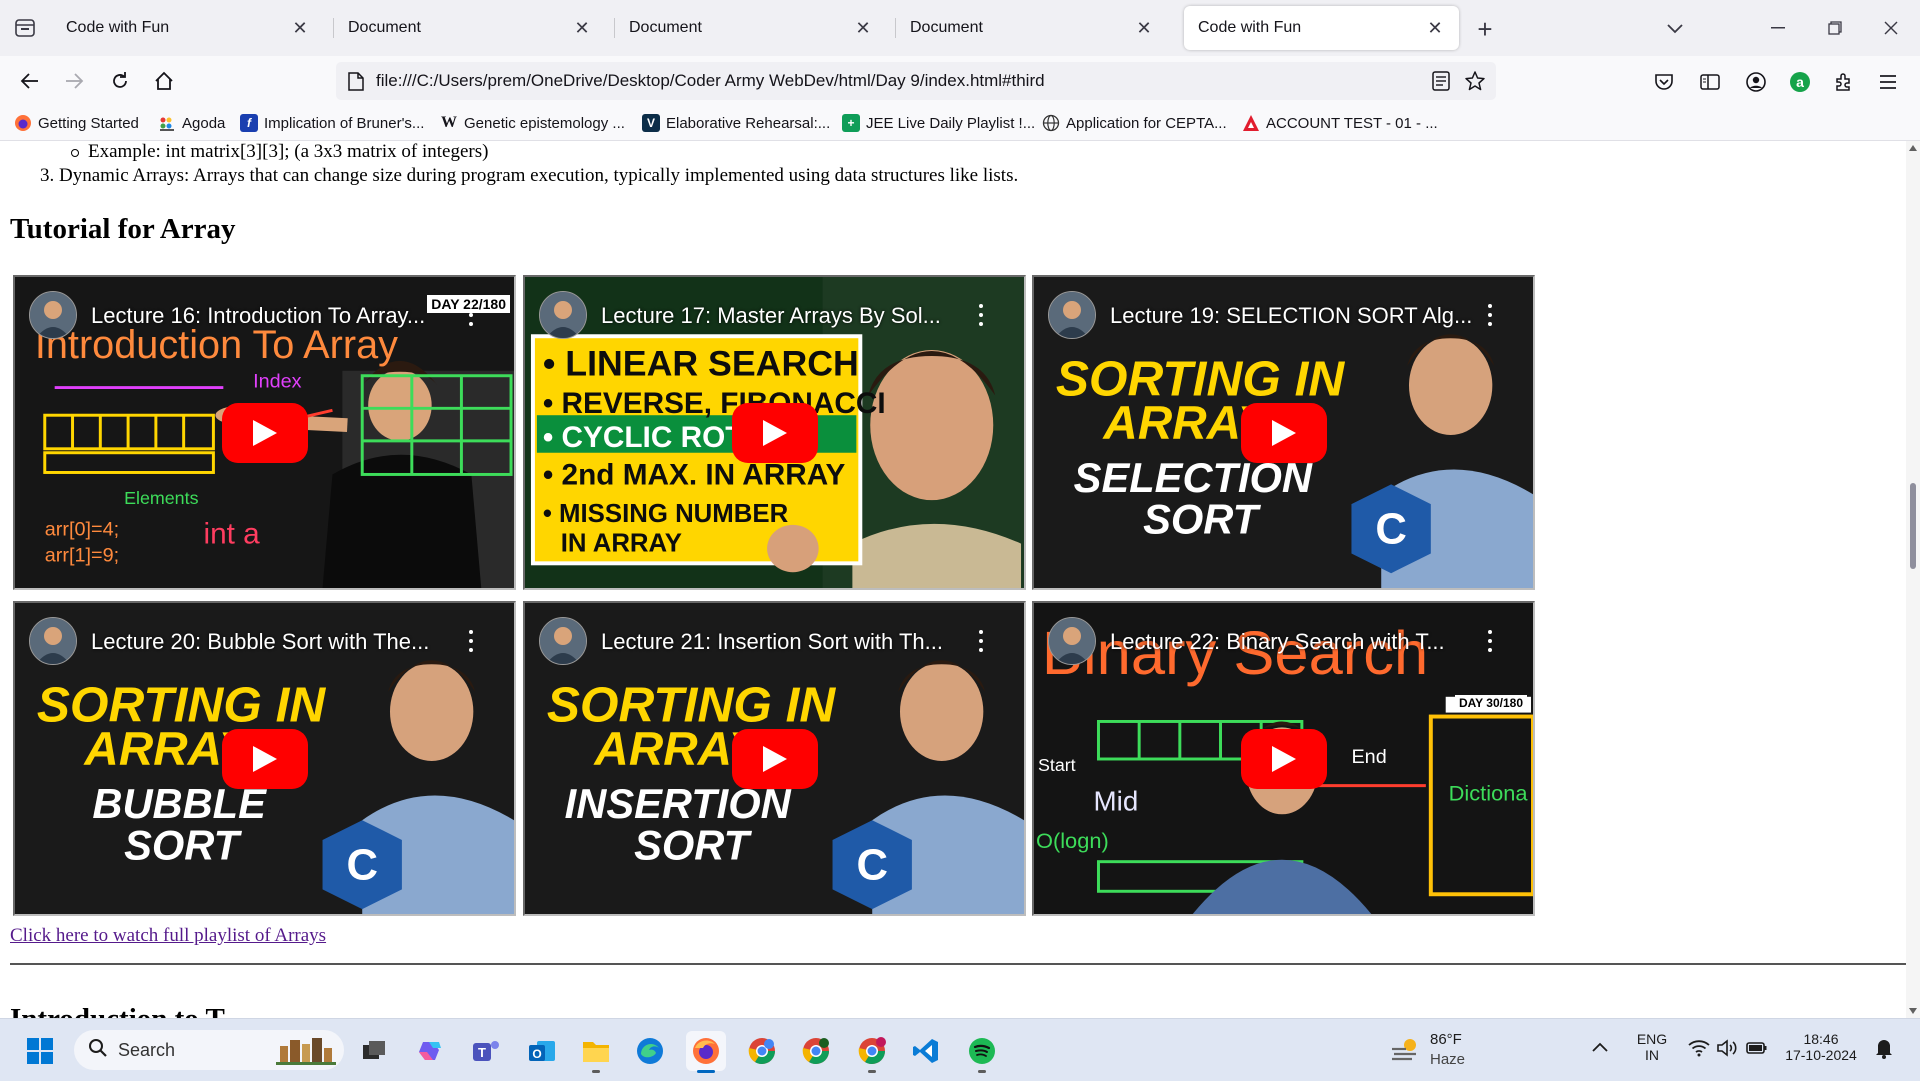 This screenshot has width=1920, height=1081. What do you see at coordinates (1435, 1051) in the screenshot?
I see `weather-widget: 86°F Haze` at bounding box center [1435, 1051].